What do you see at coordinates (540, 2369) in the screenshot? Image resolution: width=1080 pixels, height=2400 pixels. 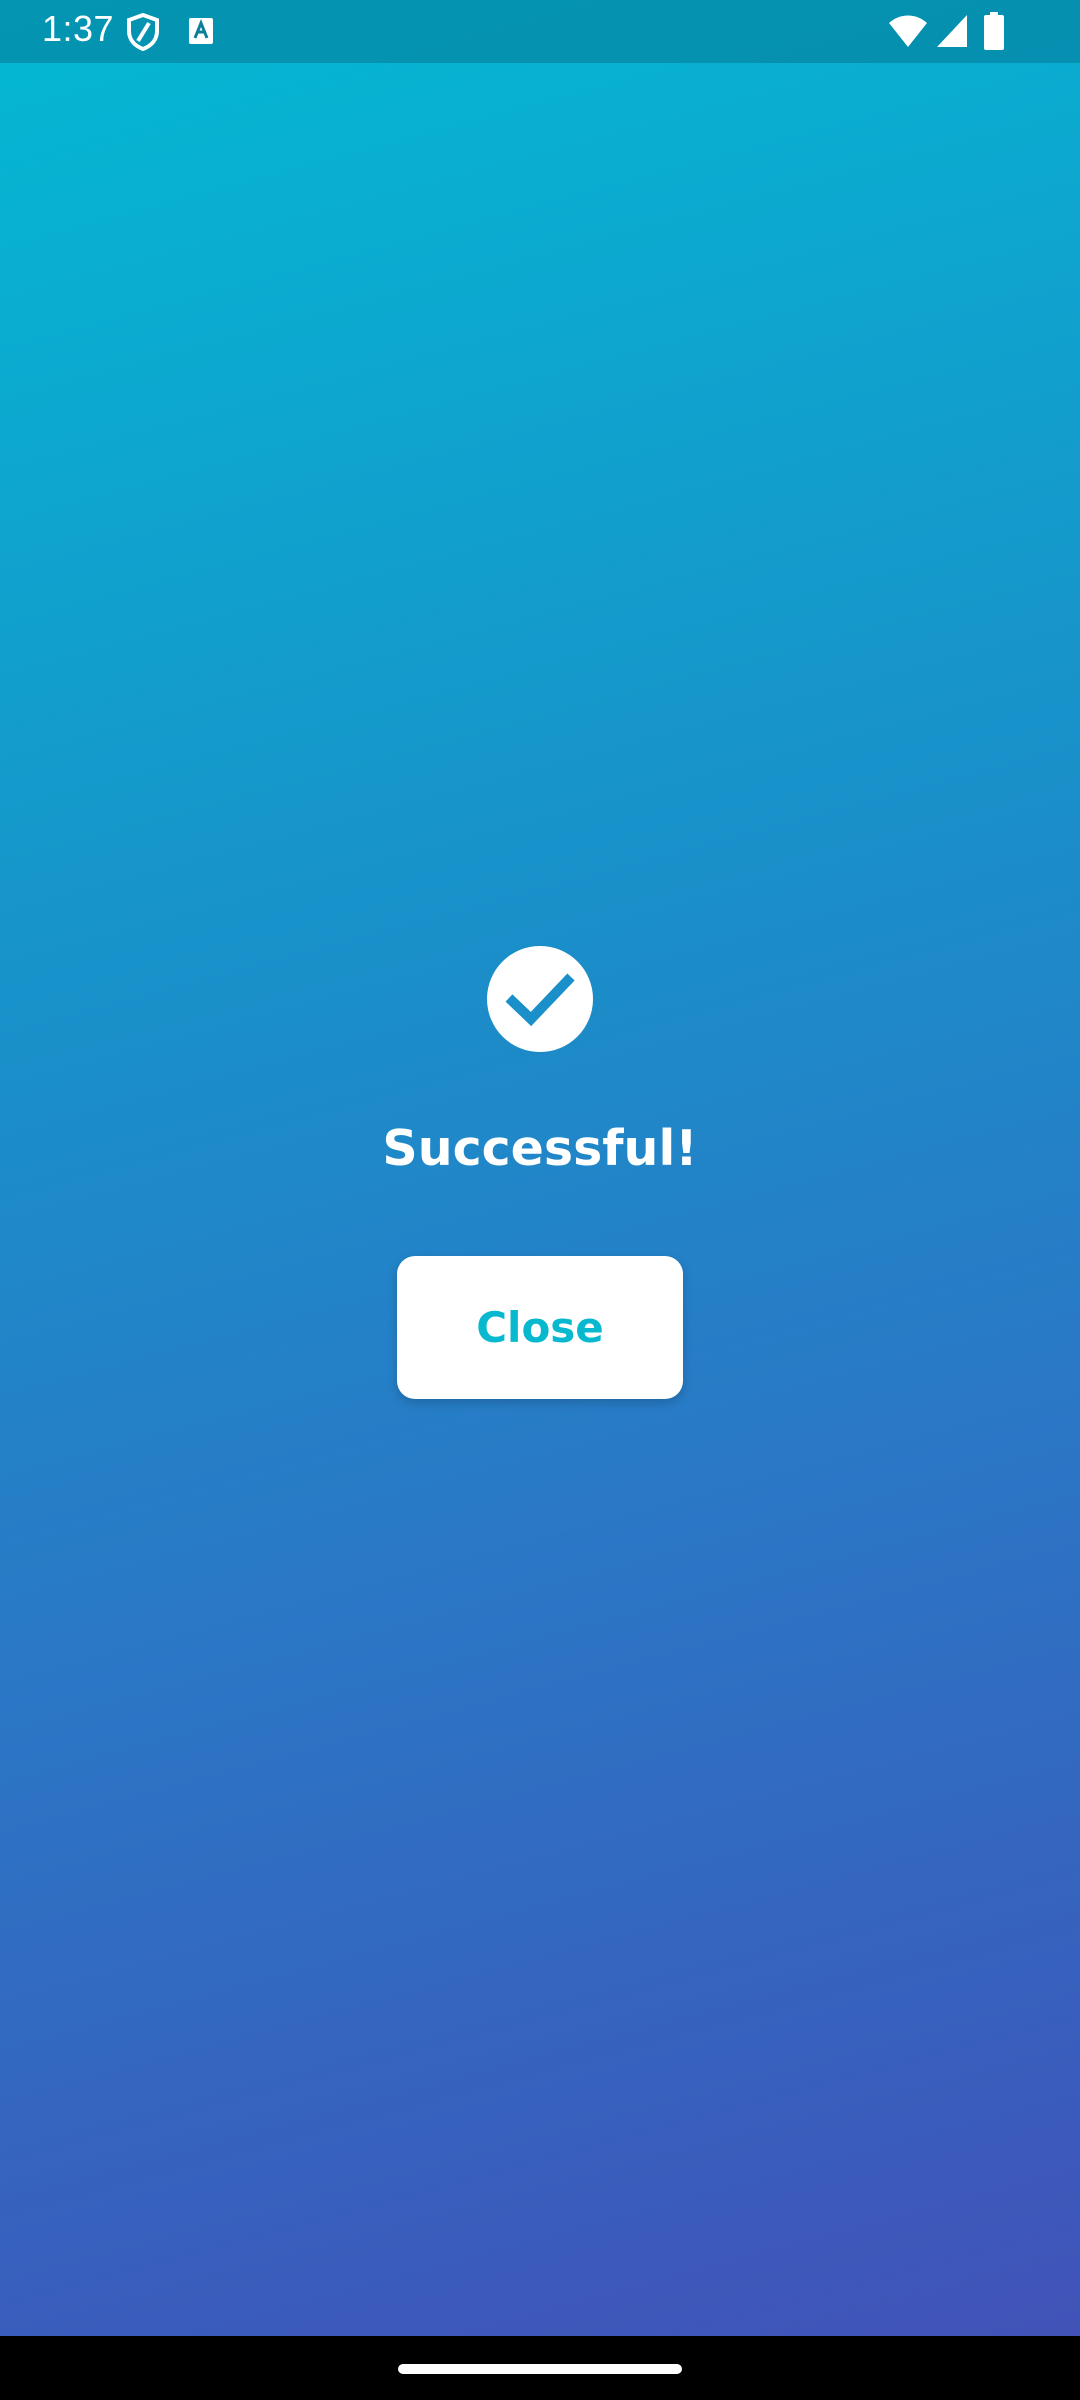 I see `home-indicator` at bounding box center [540, 2369].